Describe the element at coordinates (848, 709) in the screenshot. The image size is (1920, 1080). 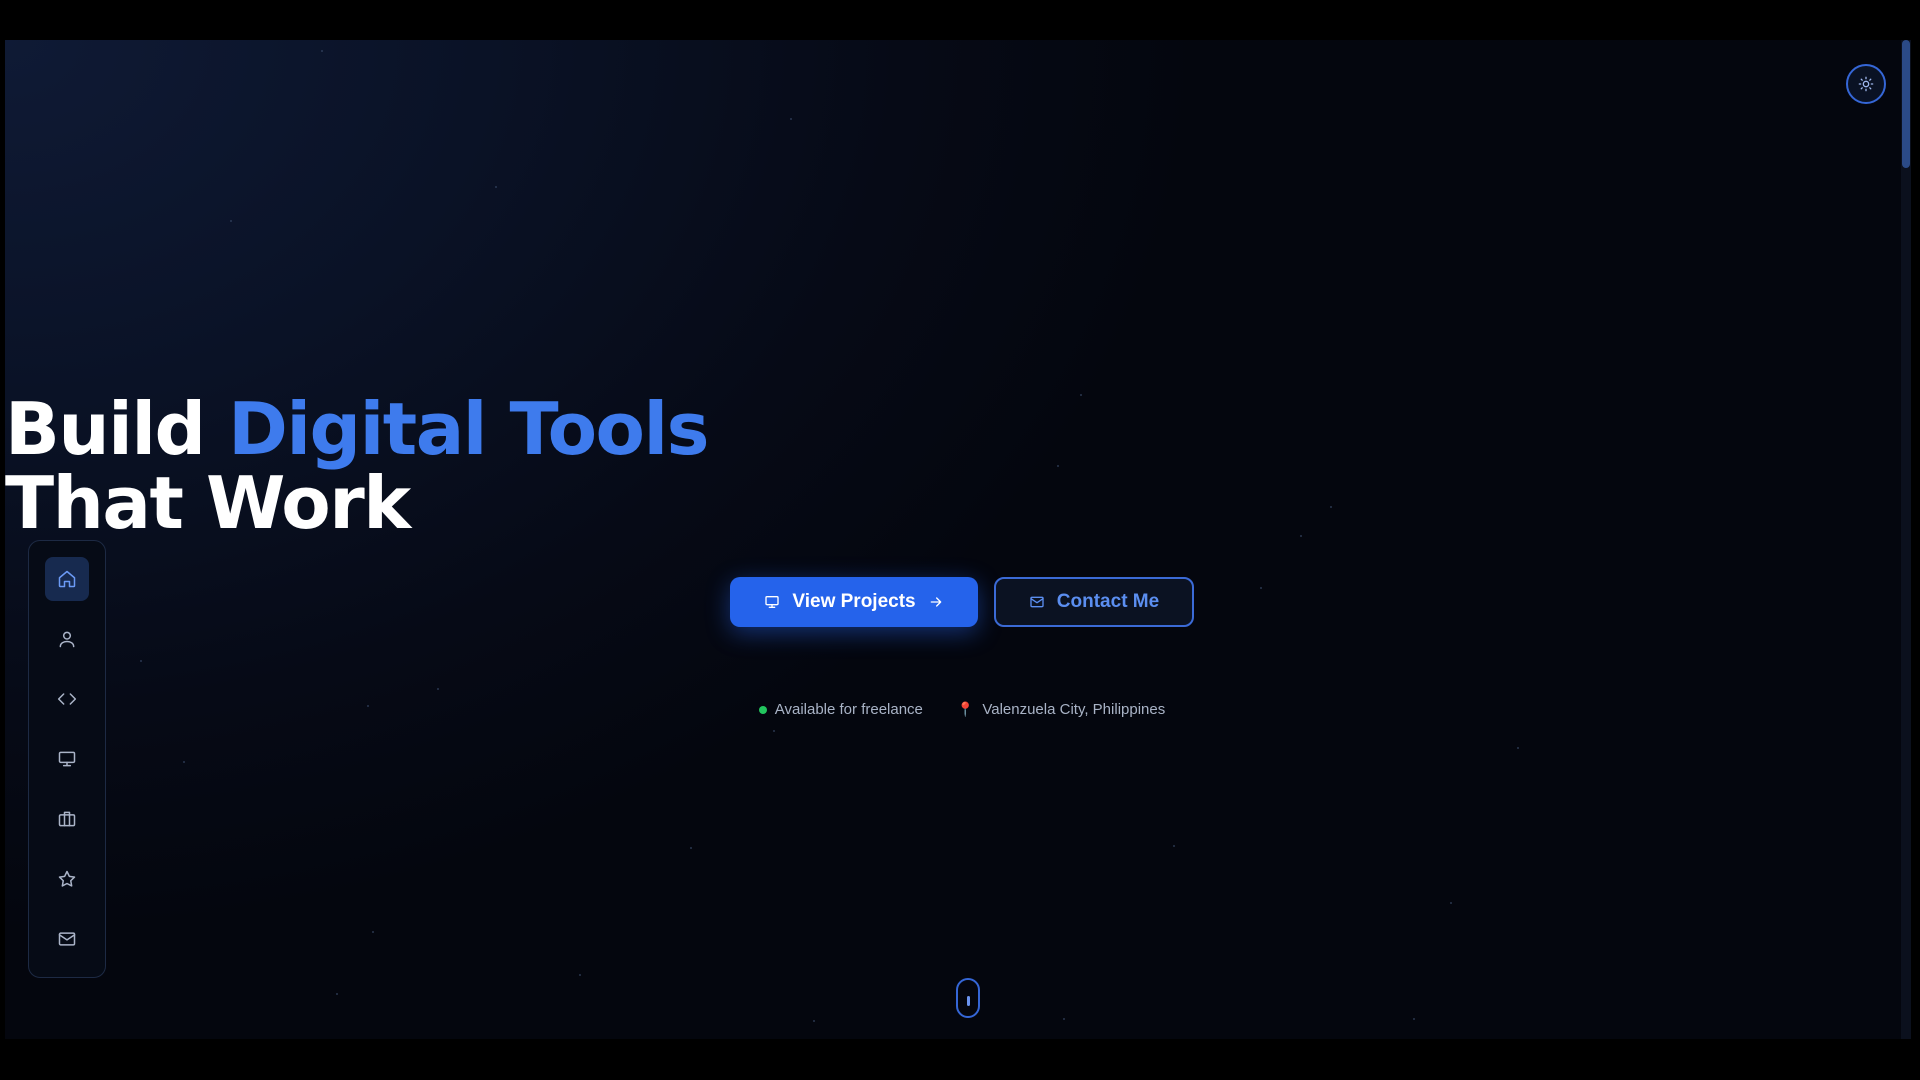
I see `availability-text: Available for freelance` at that location.